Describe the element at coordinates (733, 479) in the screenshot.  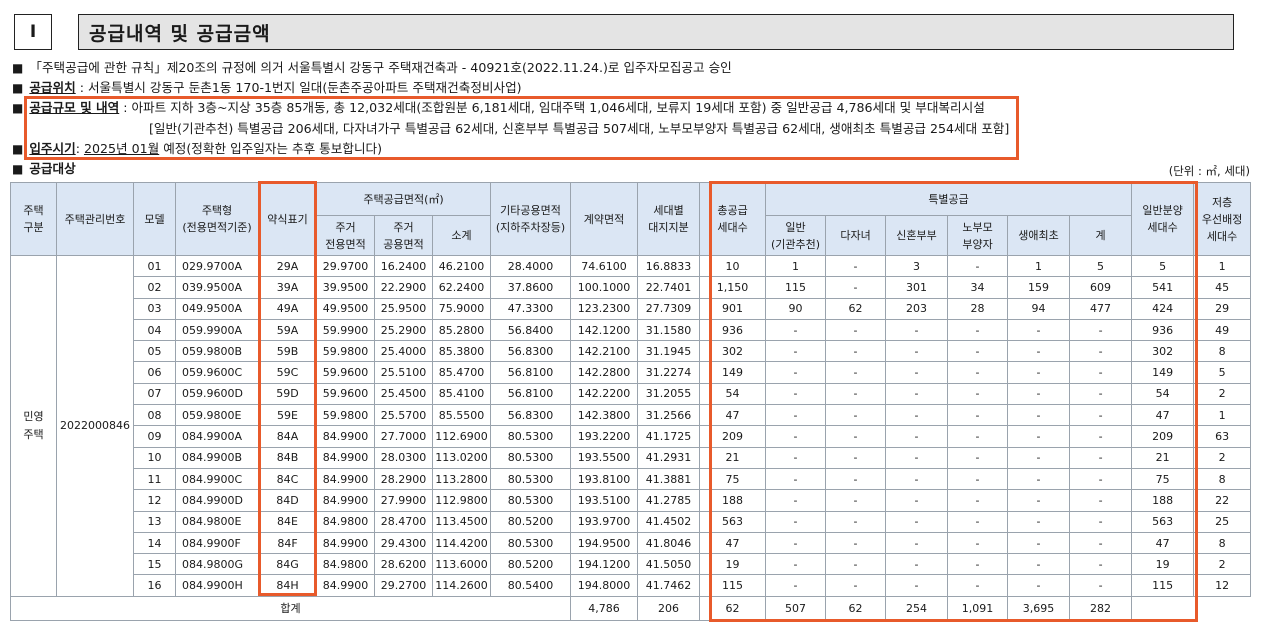
I see `total-supply-cell: 75` at that location.